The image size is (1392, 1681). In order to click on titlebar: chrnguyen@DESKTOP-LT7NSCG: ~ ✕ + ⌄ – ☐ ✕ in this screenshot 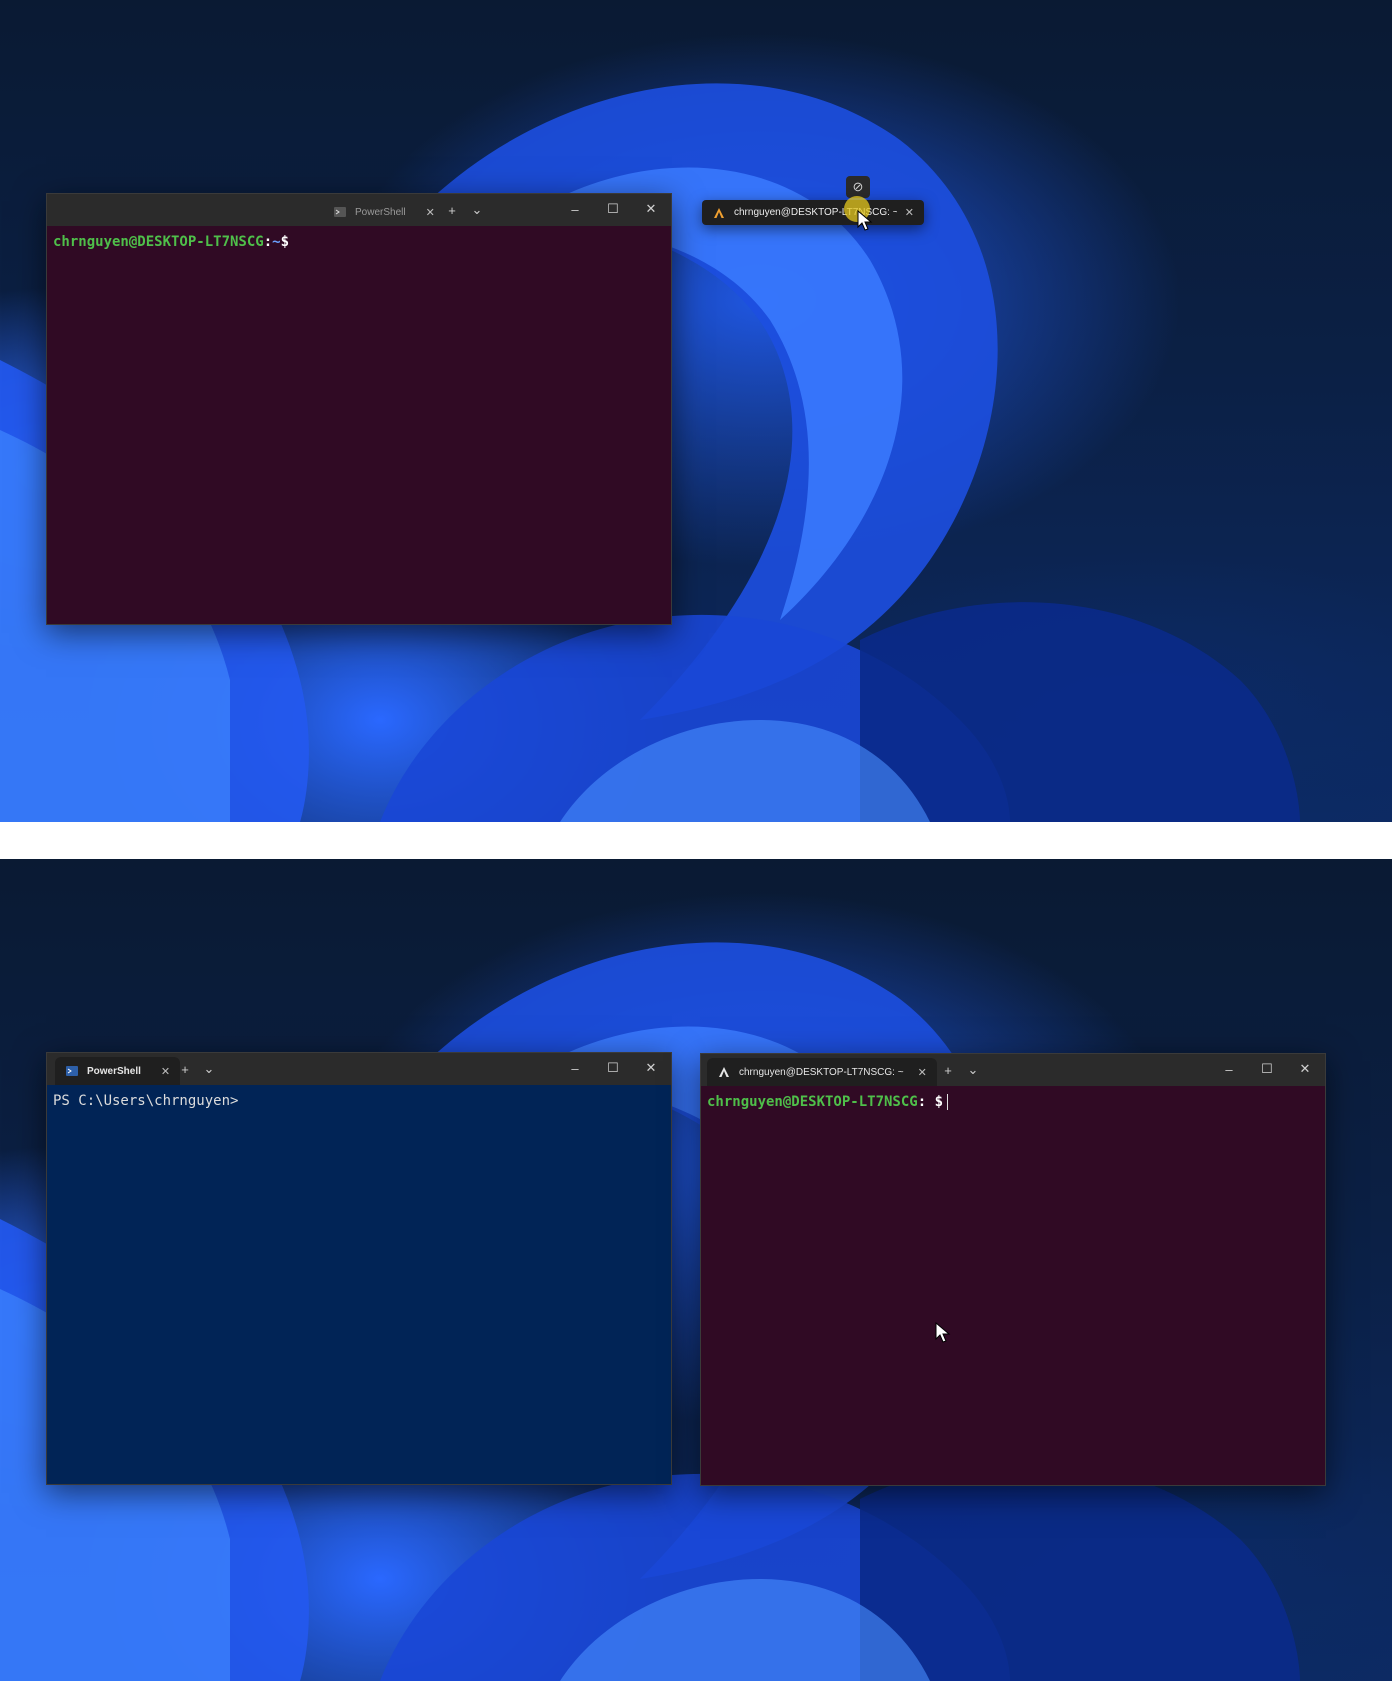, I will do `click(1013, 1070)`.